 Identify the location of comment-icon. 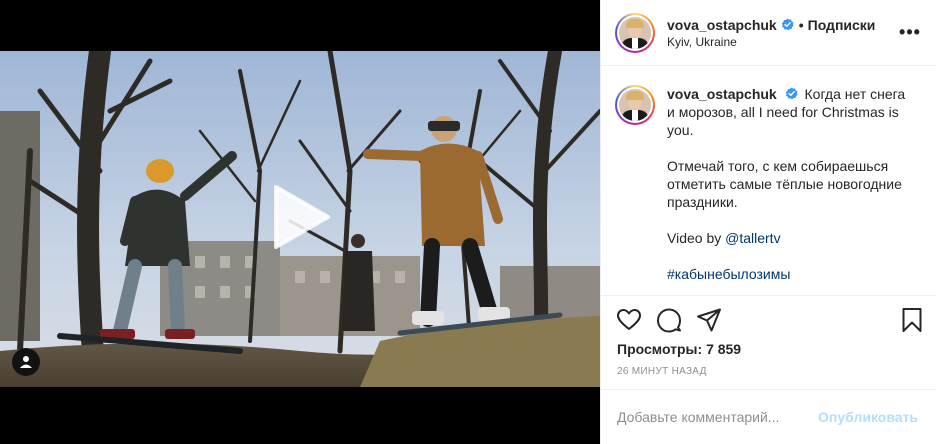
(669, 320).